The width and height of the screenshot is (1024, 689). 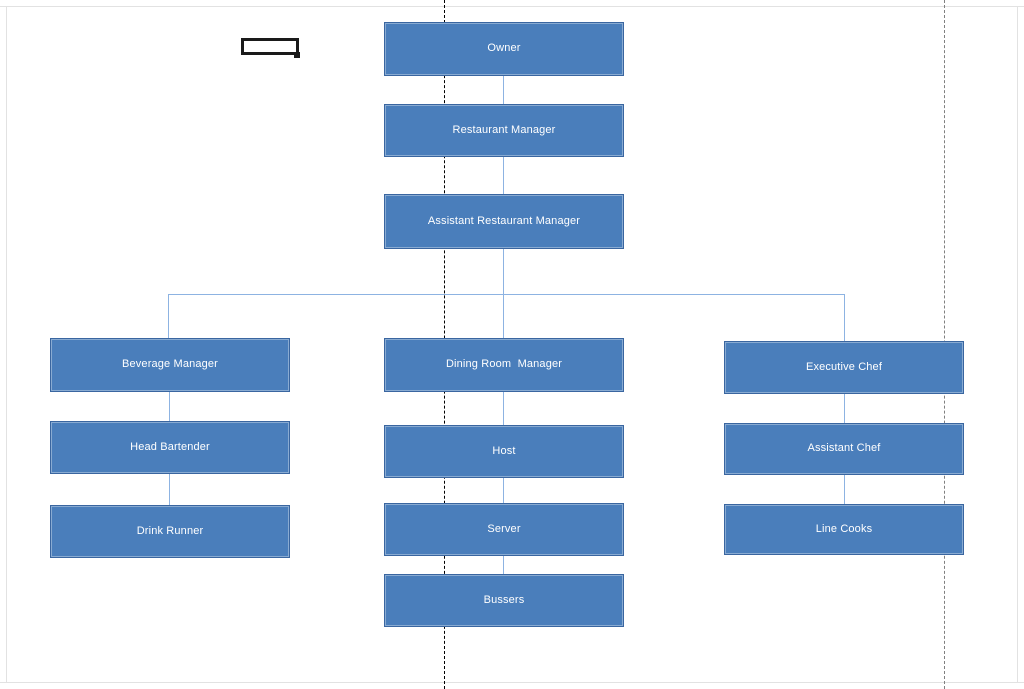 I want to click on org-node-label: Line Cooks, so click(x=844, y=528).